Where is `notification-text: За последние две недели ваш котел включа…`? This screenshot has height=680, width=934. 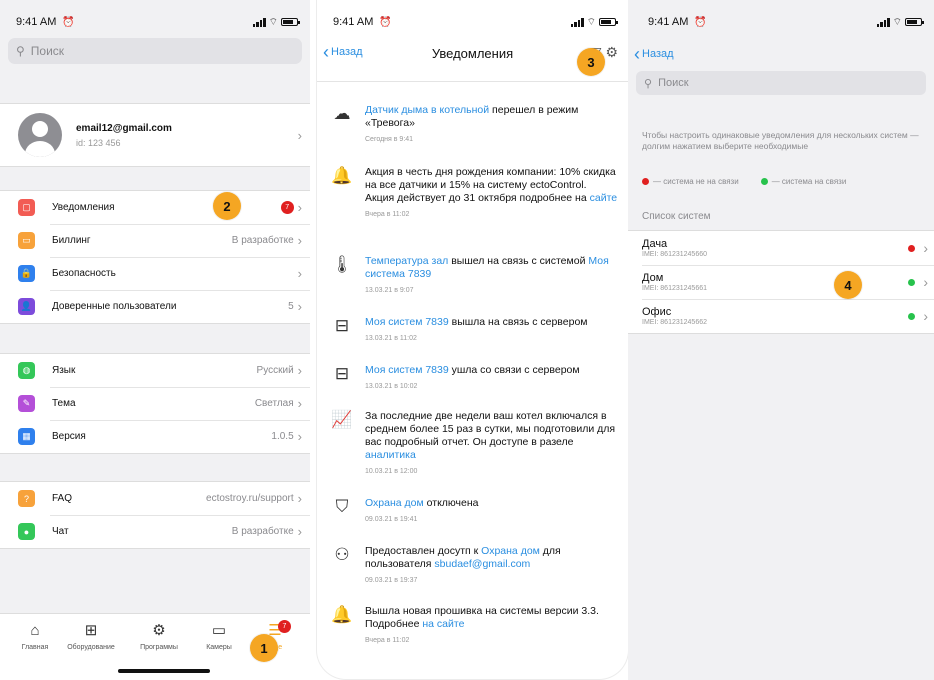
notification-text: За последние две недели ваш котел включа… is located at coordinates (490, 429).